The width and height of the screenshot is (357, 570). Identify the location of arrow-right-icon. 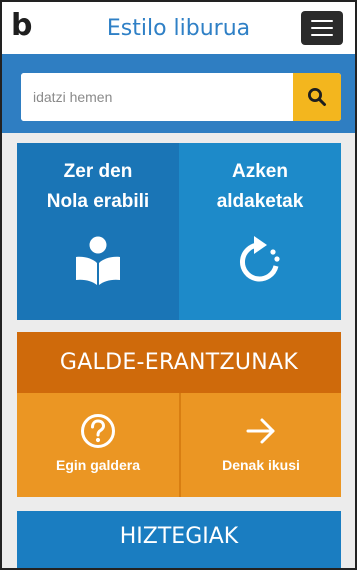
(260, 431).